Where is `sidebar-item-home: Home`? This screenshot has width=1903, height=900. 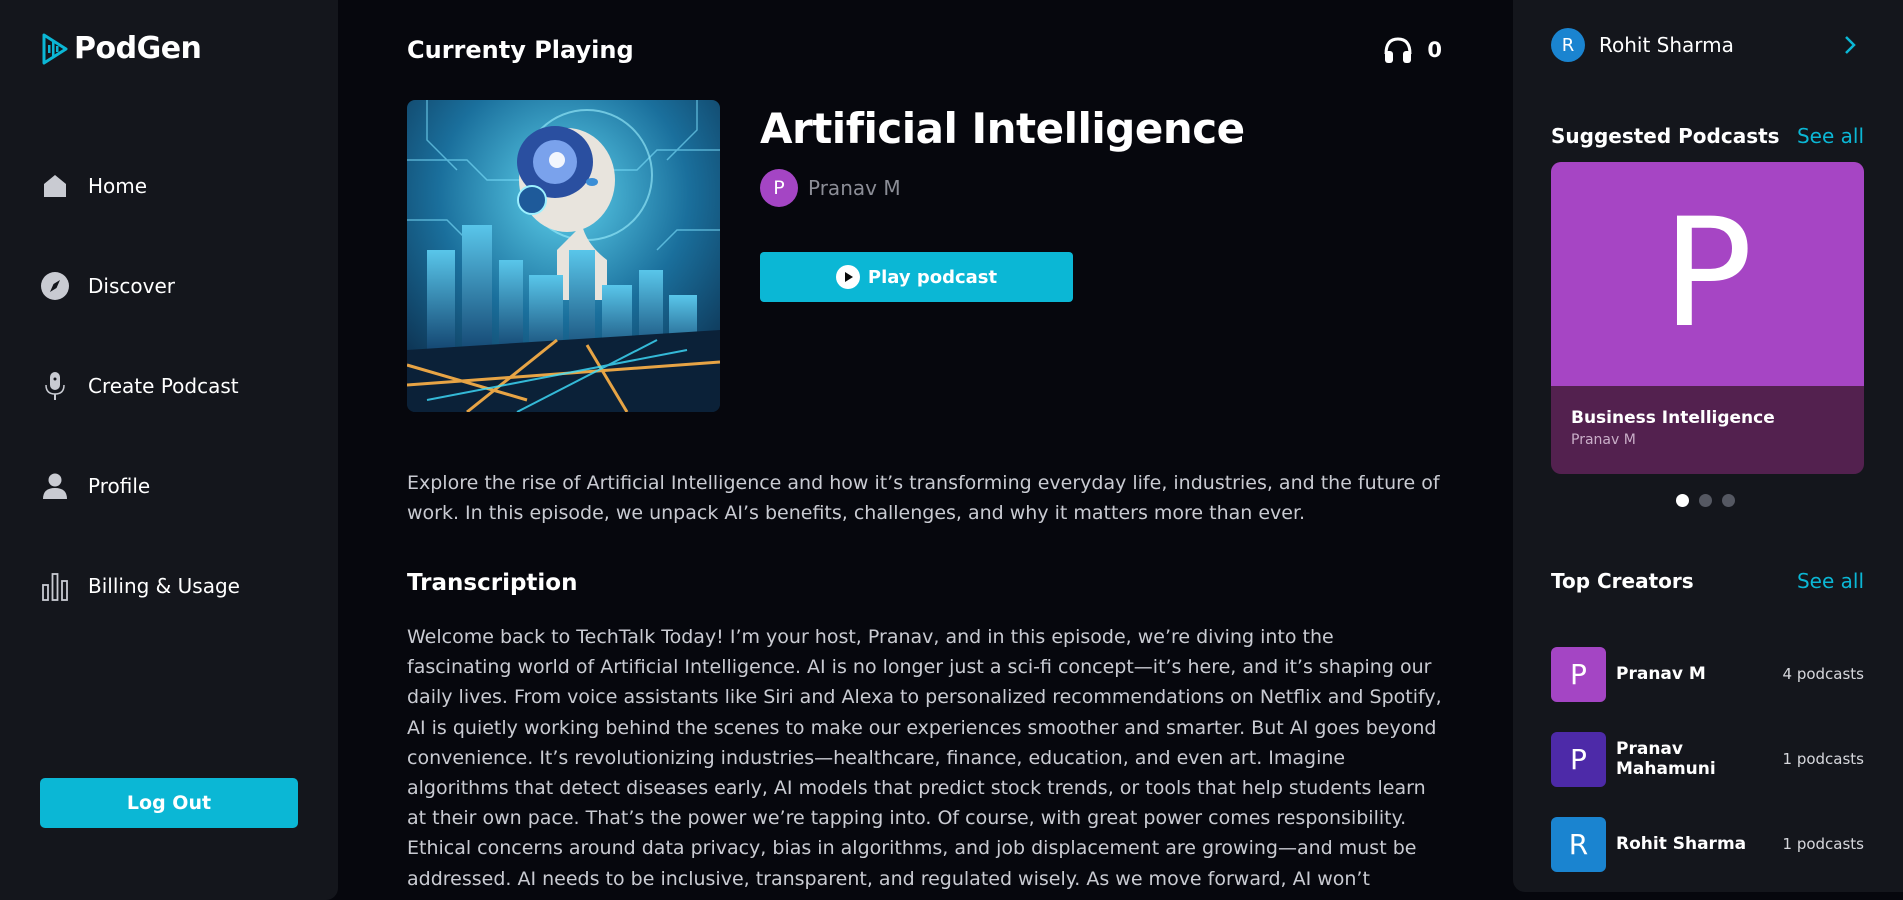
sidebar-item-home: Home is located at coordinates (93, 186).